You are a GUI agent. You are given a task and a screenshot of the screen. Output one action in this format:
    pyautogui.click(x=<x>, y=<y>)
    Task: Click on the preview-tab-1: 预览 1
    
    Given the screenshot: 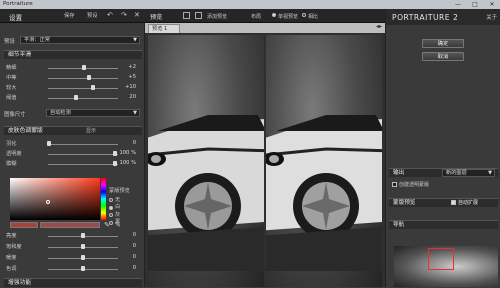 What is the action you would take?
    pyautogui.click(x=164, y=28)
    